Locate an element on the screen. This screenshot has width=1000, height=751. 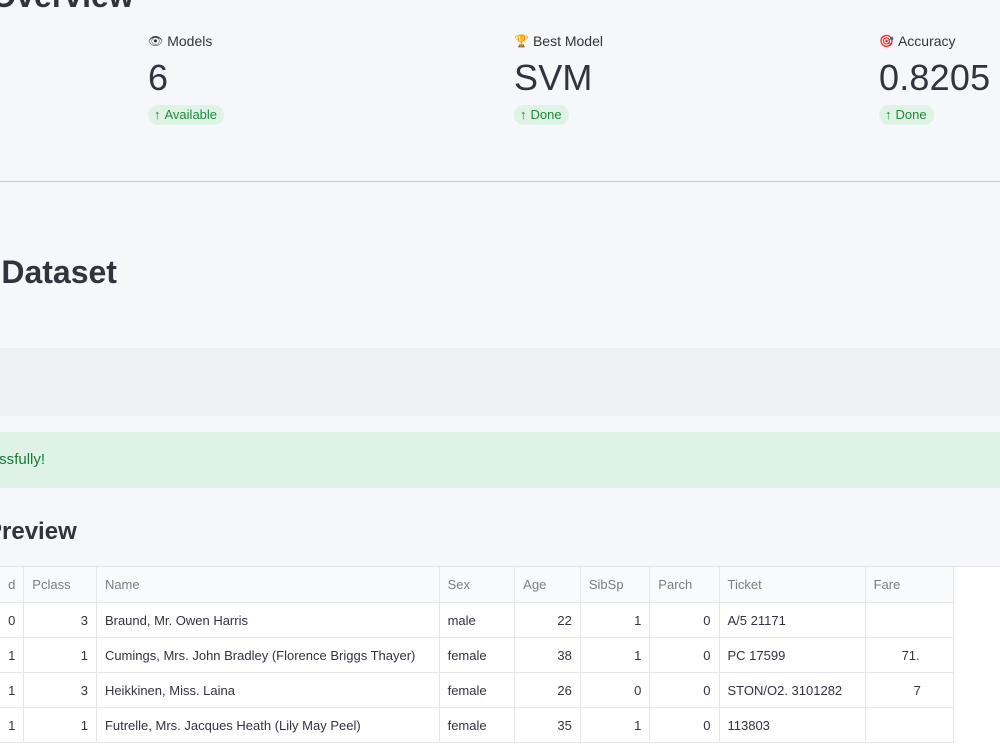
overview-title: Overview is located at coordinates (67, 7).